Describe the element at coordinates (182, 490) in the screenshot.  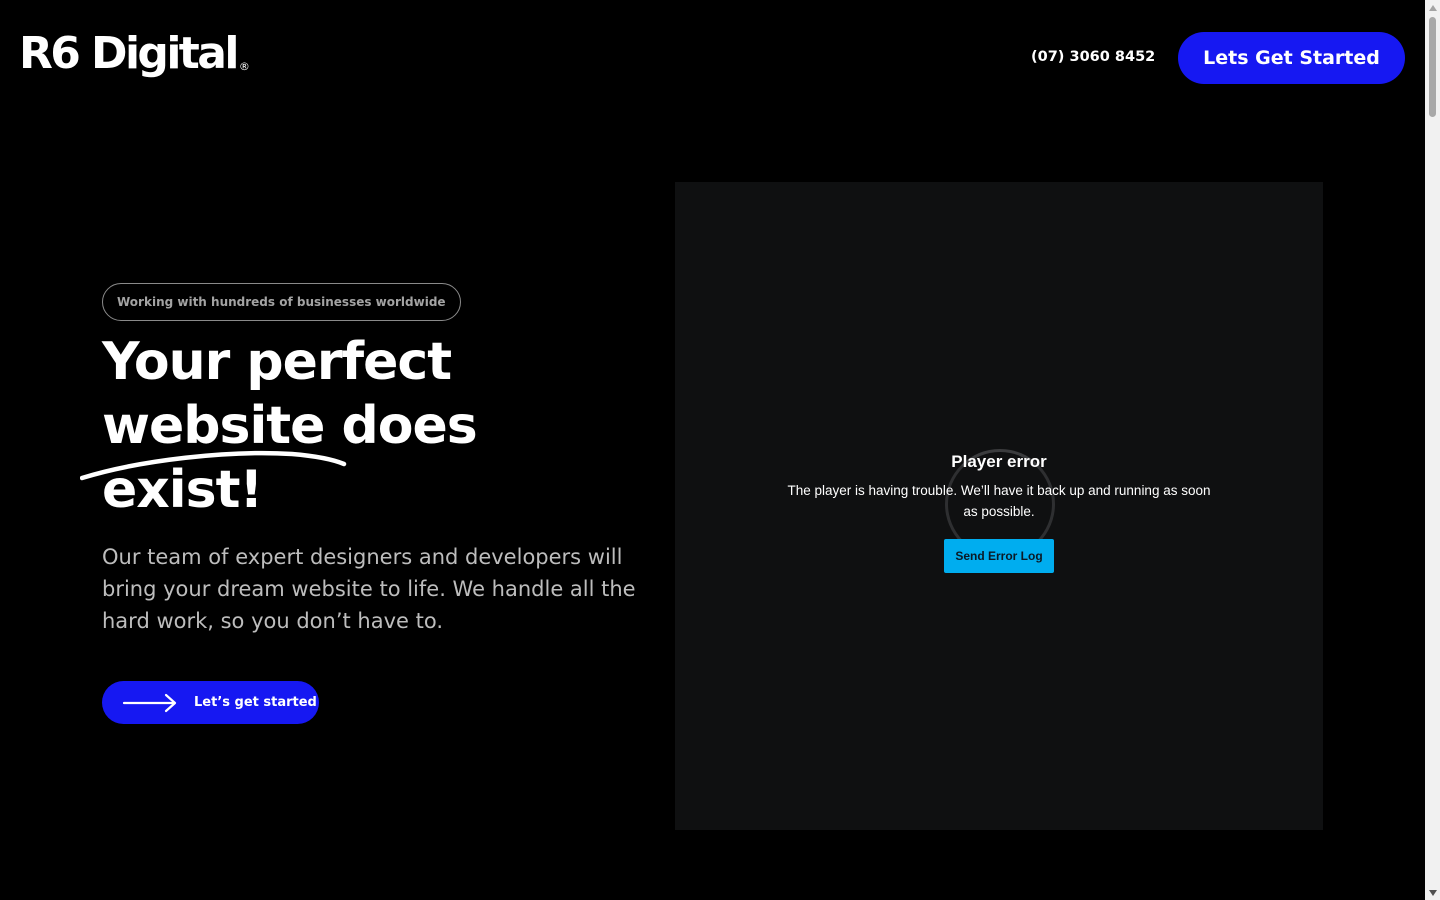
I see `headline-line-3: exist!` at that location.